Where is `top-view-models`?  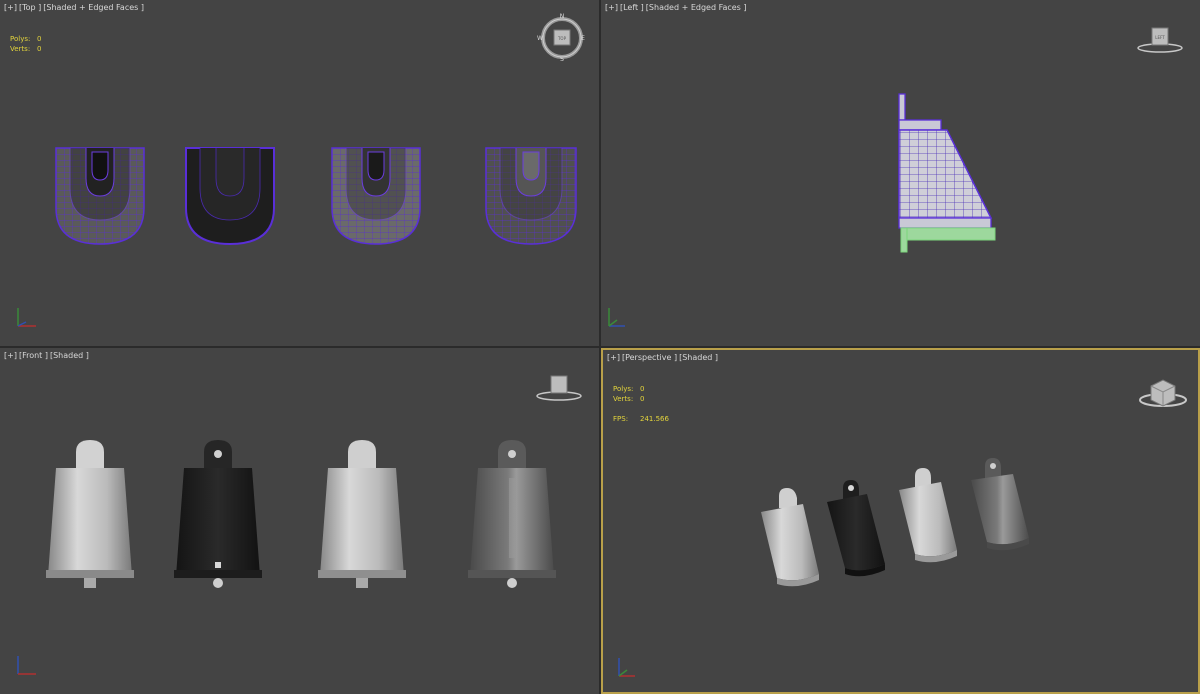
top-view-models is located at coordinates (299, 195).